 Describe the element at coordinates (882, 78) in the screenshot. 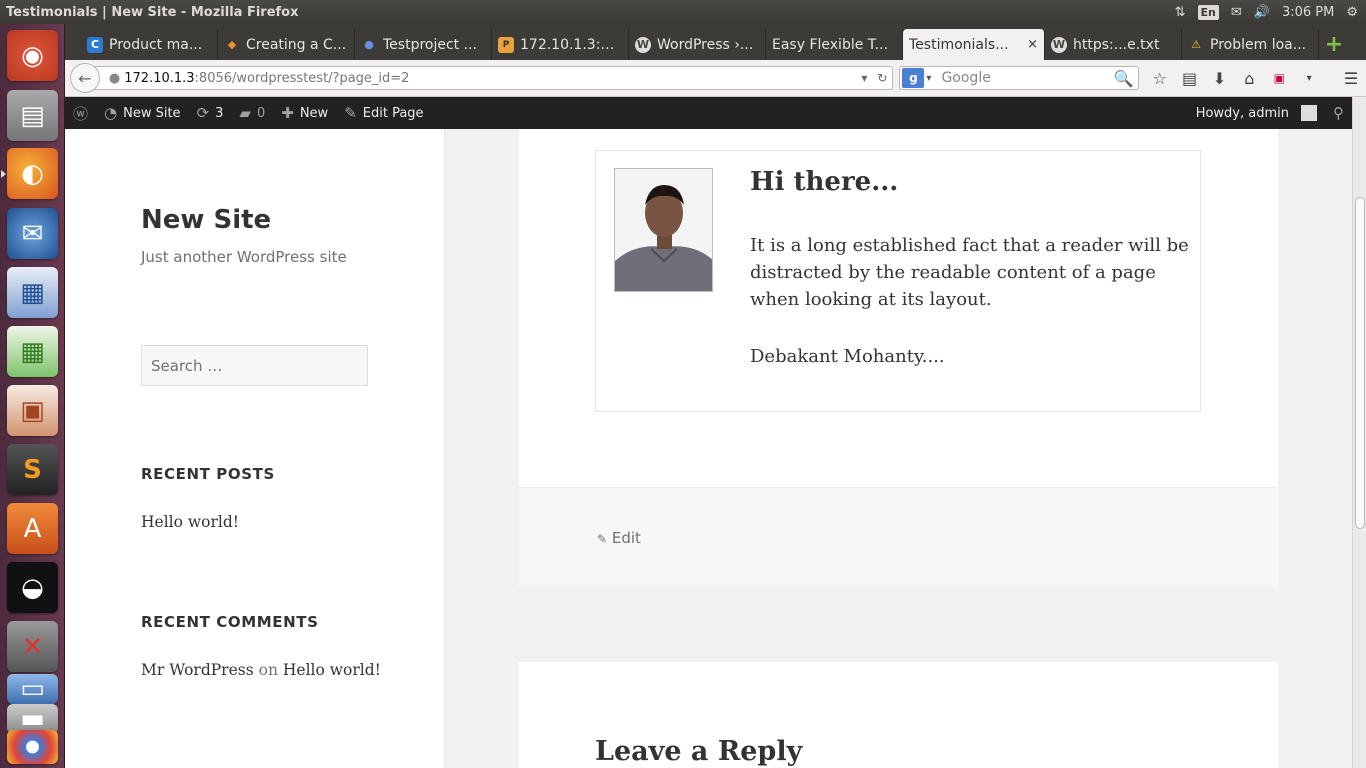

I see `reload-icon: ↻` at that location.